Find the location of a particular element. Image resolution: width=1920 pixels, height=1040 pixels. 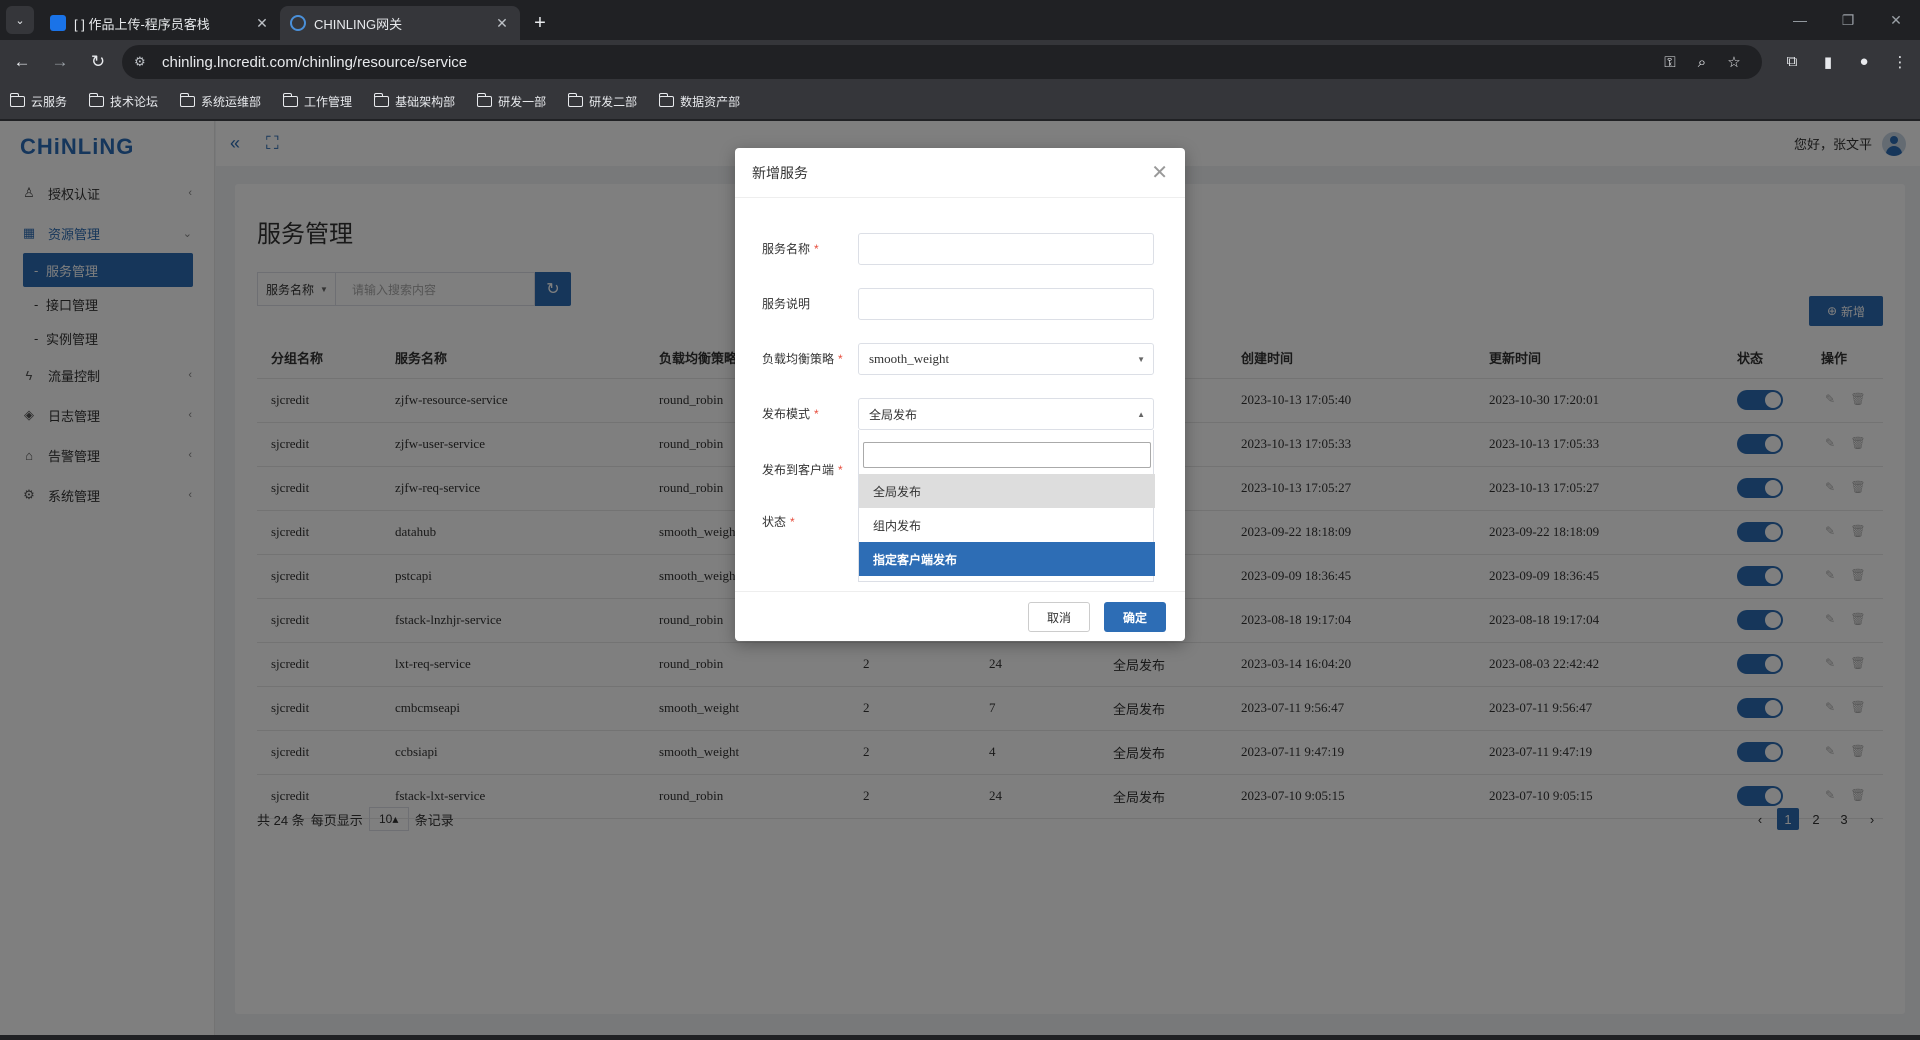

restore-icon: ❐ is located at coordinates (1848, 20).